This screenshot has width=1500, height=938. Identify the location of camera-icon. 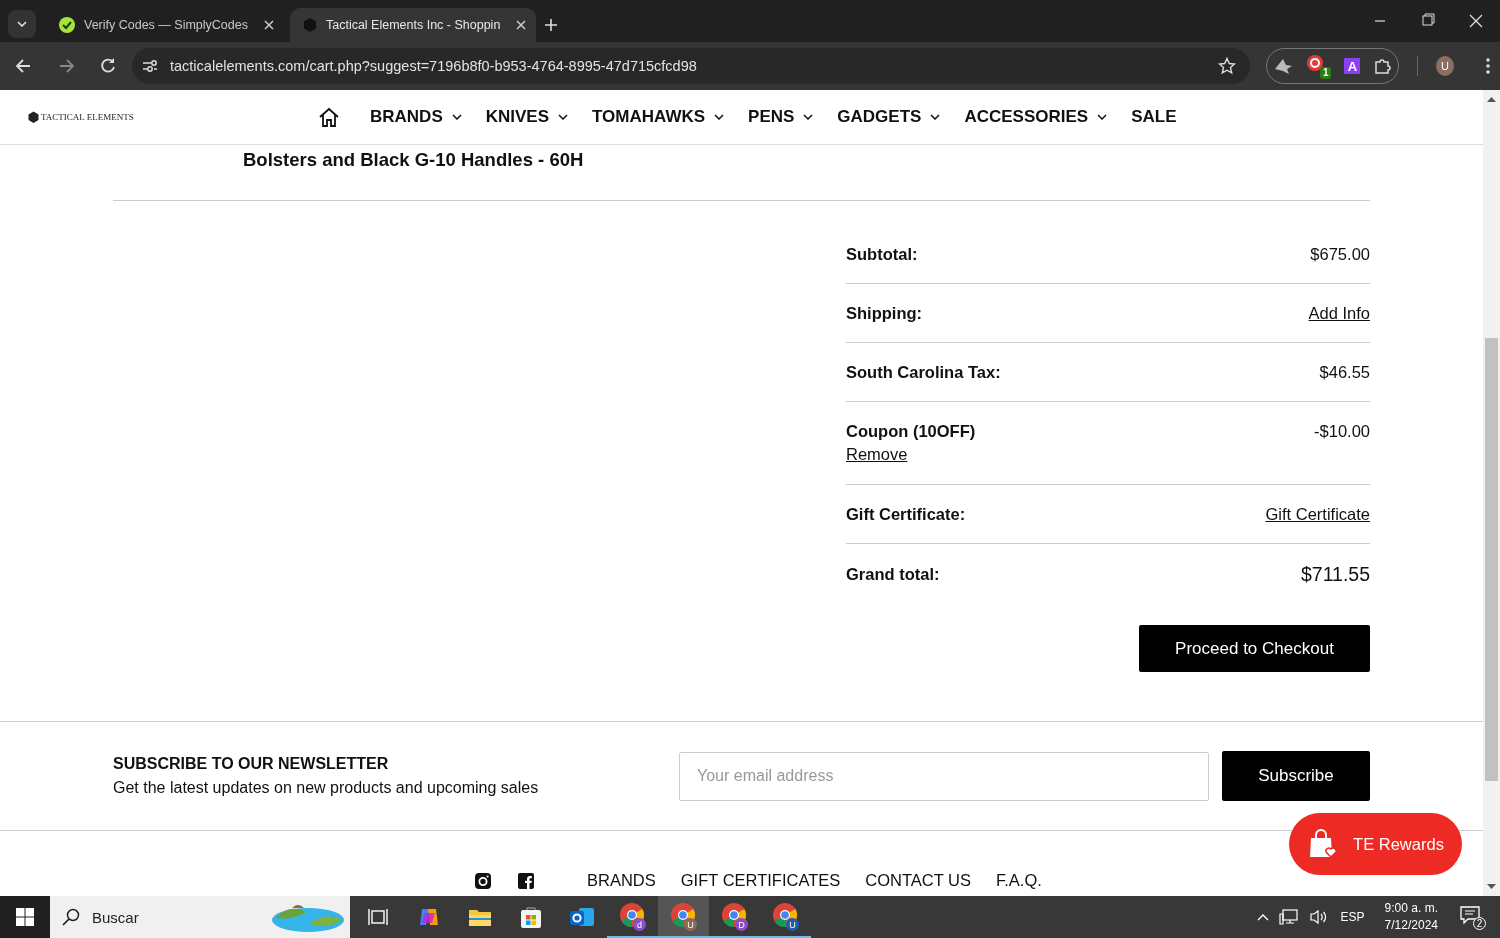
(483, 880).